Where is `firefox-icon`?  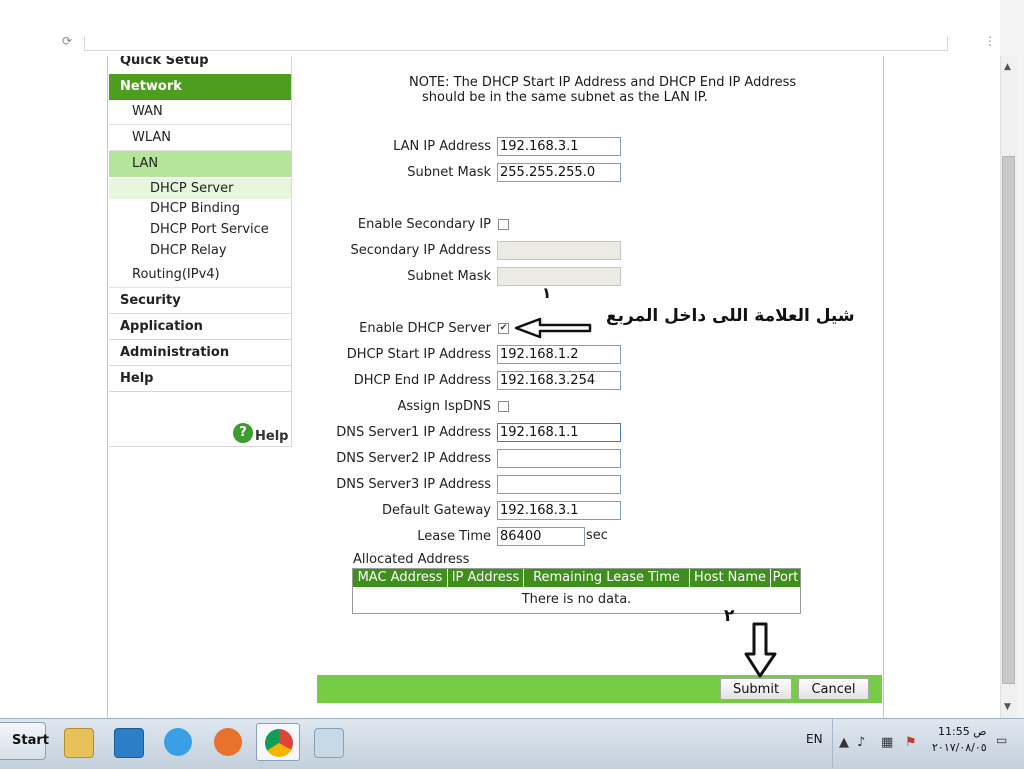
firefox-icon is located at coordinates (228, 742).